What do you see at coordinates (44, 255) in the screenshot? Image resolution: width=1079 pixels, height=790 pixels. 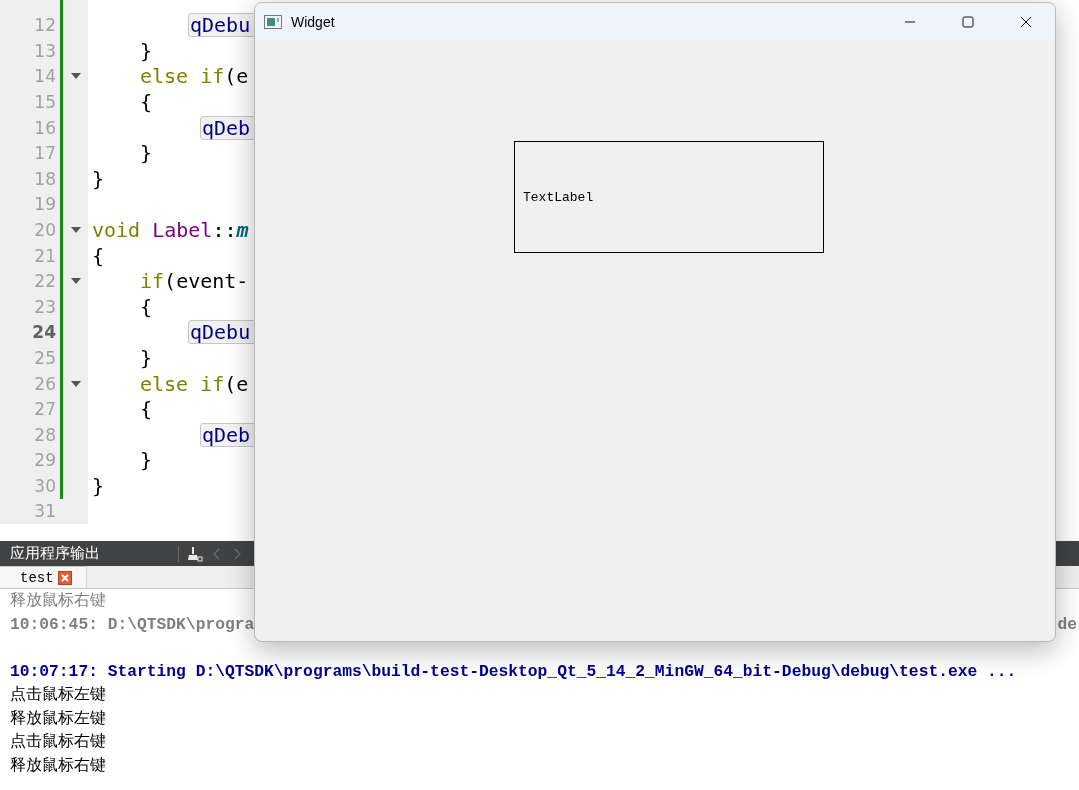 I see `line-number: 21` at bounding box center [44, 255].